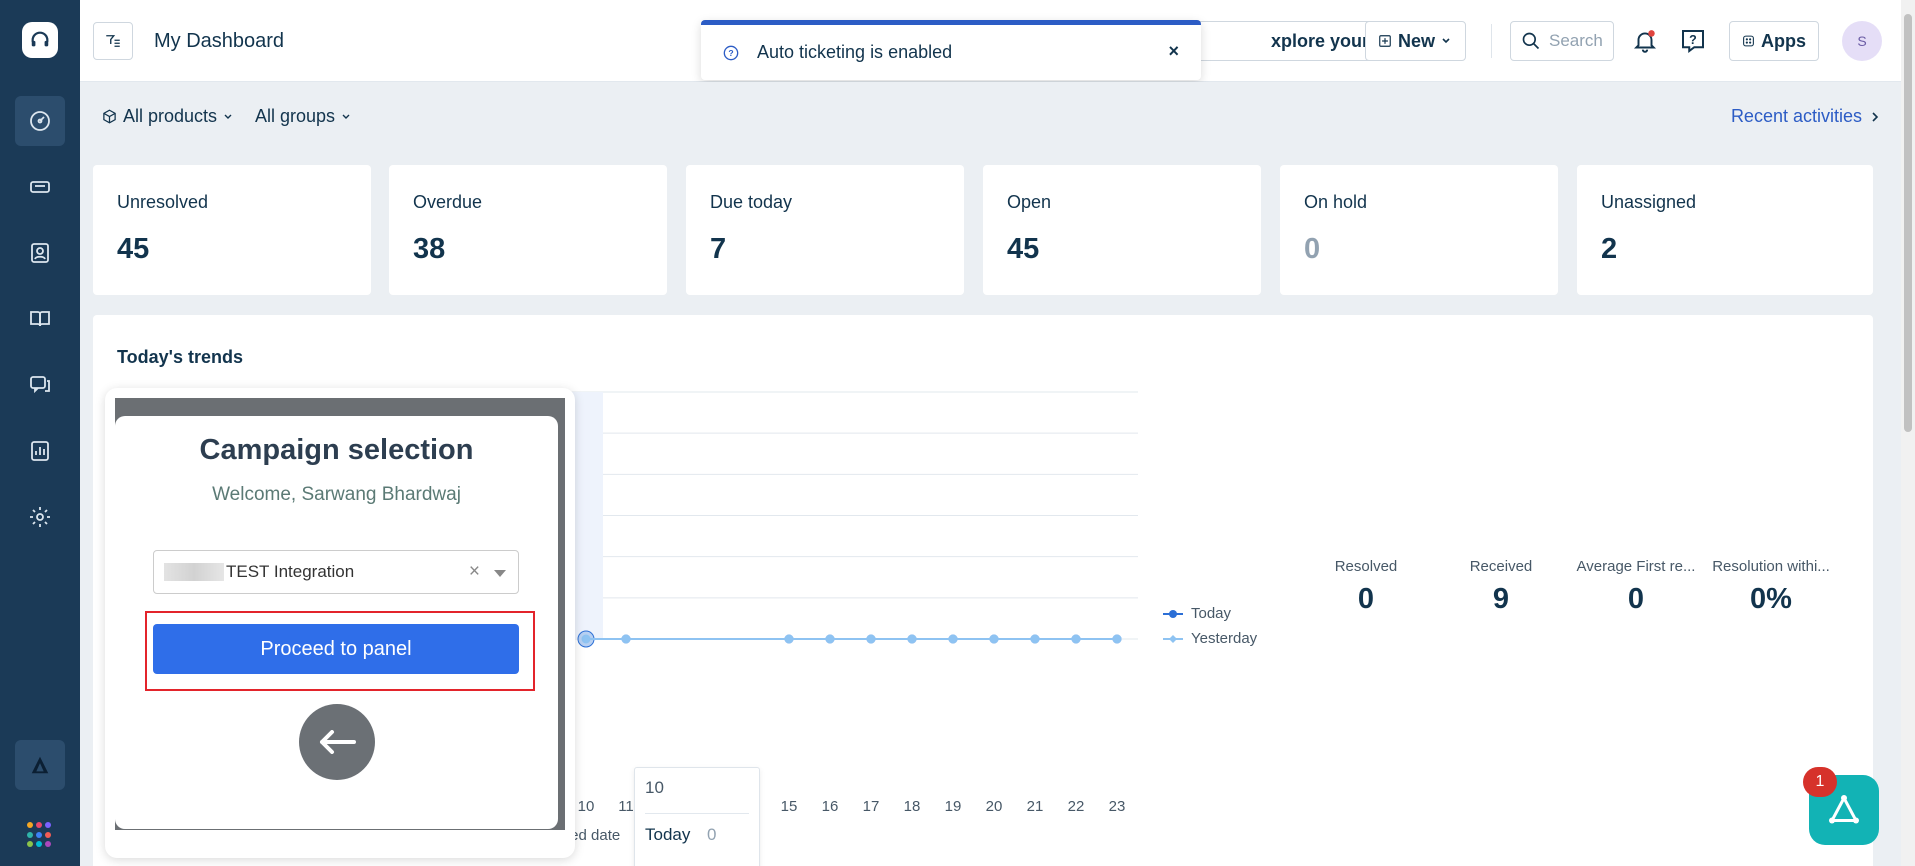 This screenshot has height=866, width=1915. I want to click on arrow-left-icon, so click(338, 742).